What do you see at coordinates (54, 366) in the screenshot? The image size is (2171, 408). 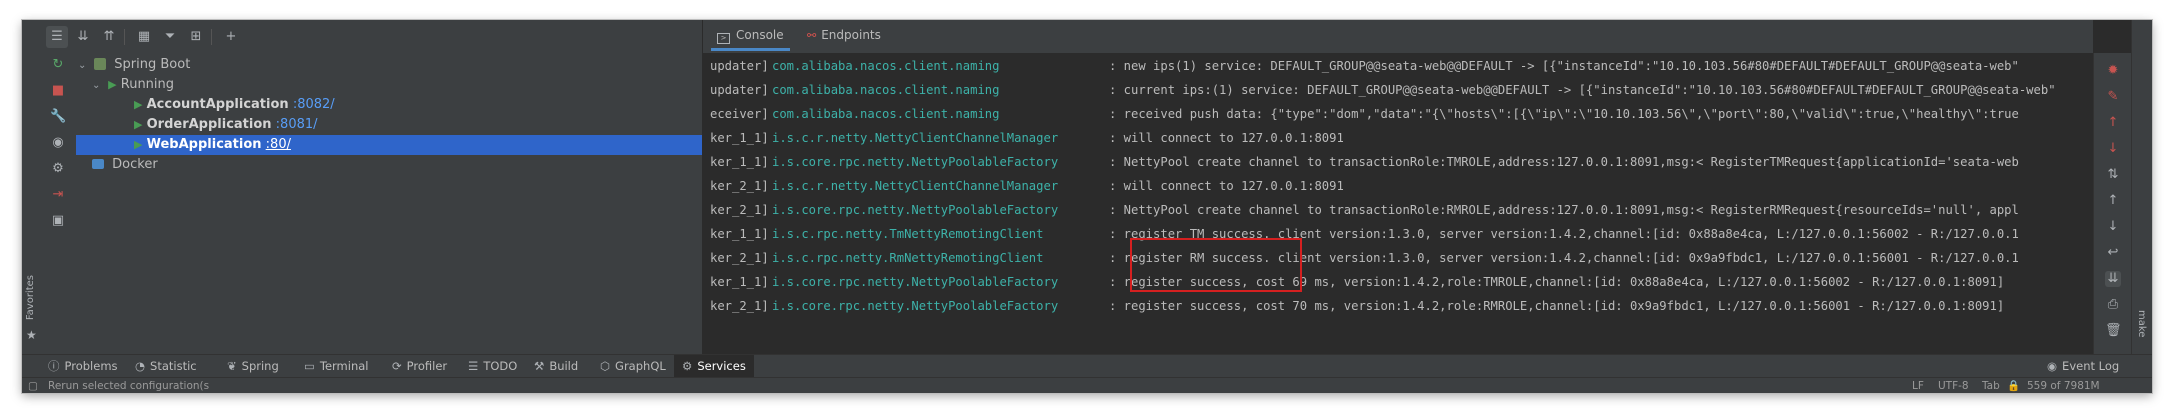 I see `problems-icon: ⓘ` at bounding box center [54, 366].